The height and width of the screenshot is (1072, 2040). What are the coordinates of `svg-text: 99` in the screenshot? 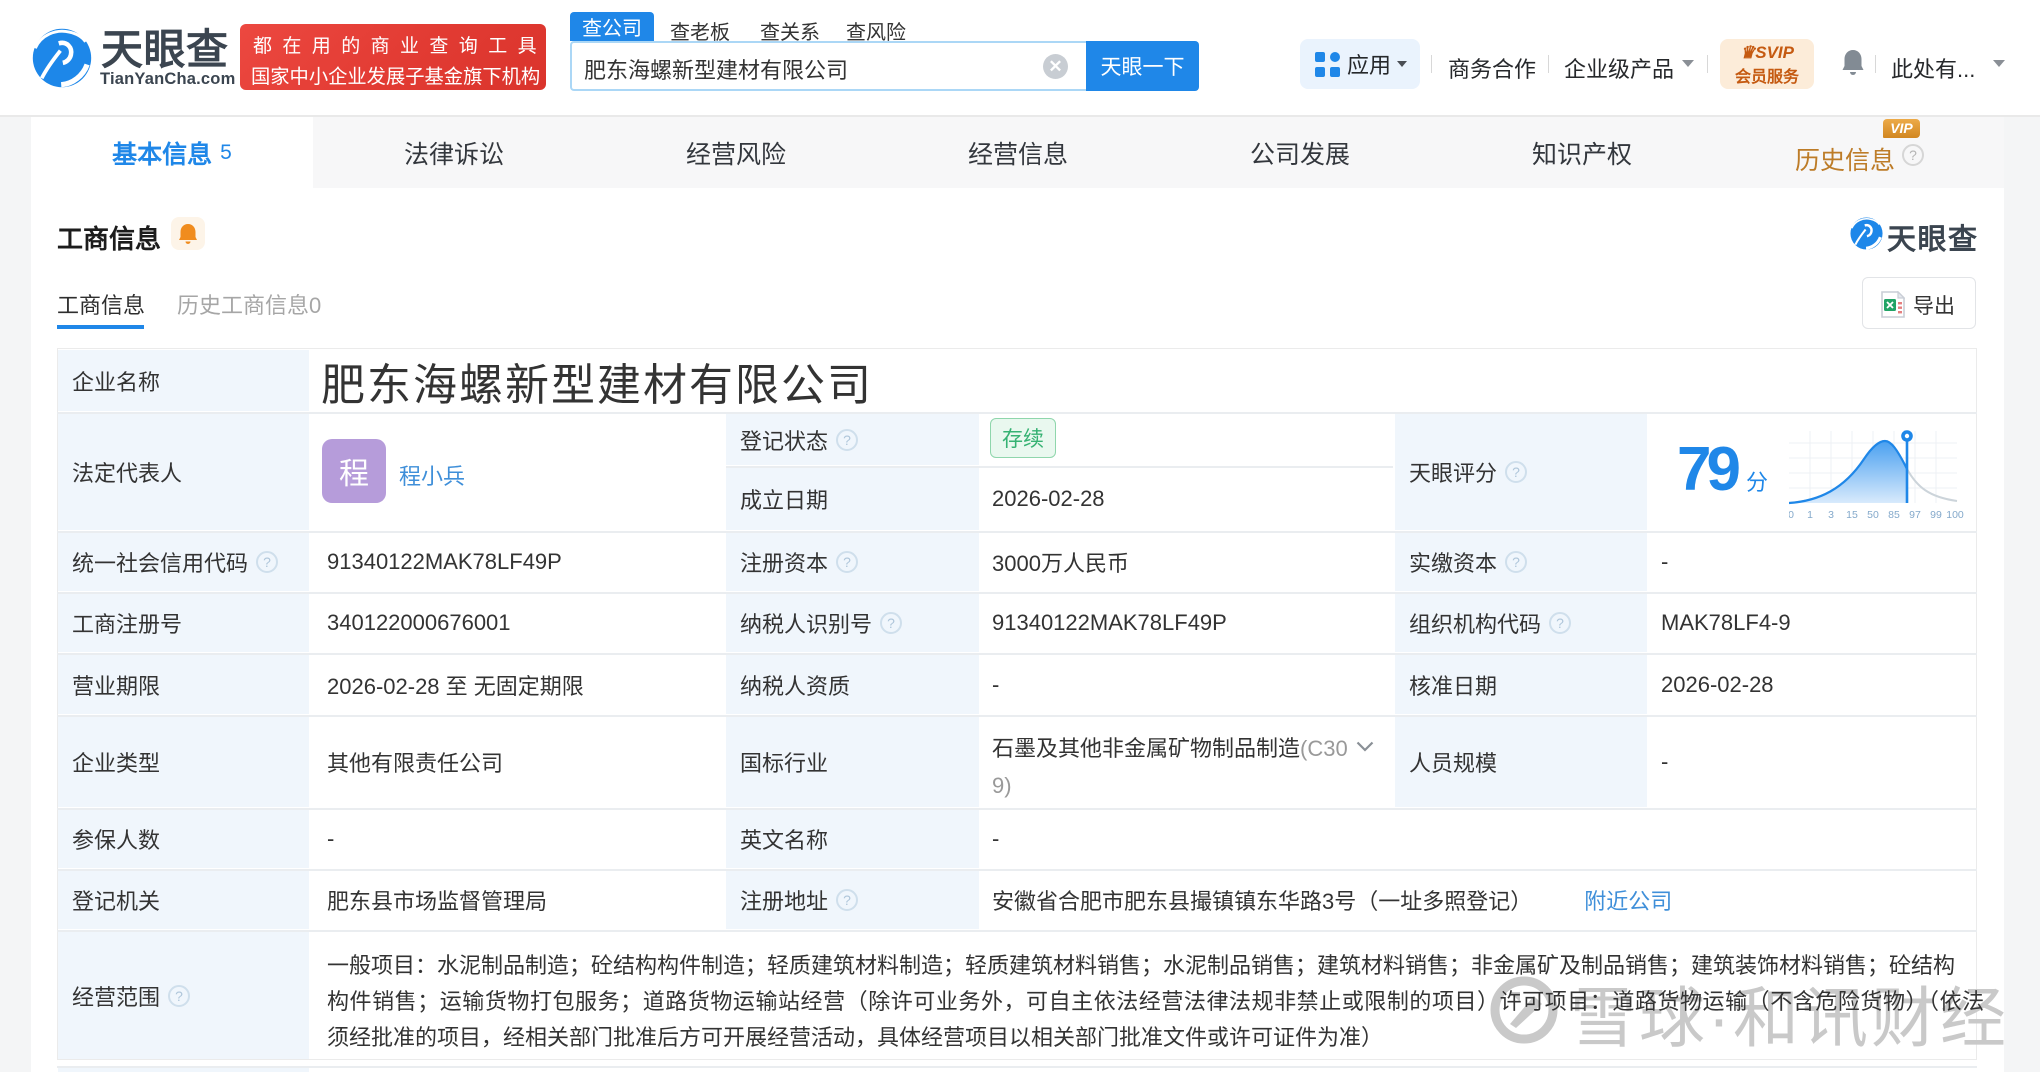 It's located at (1936, 515).